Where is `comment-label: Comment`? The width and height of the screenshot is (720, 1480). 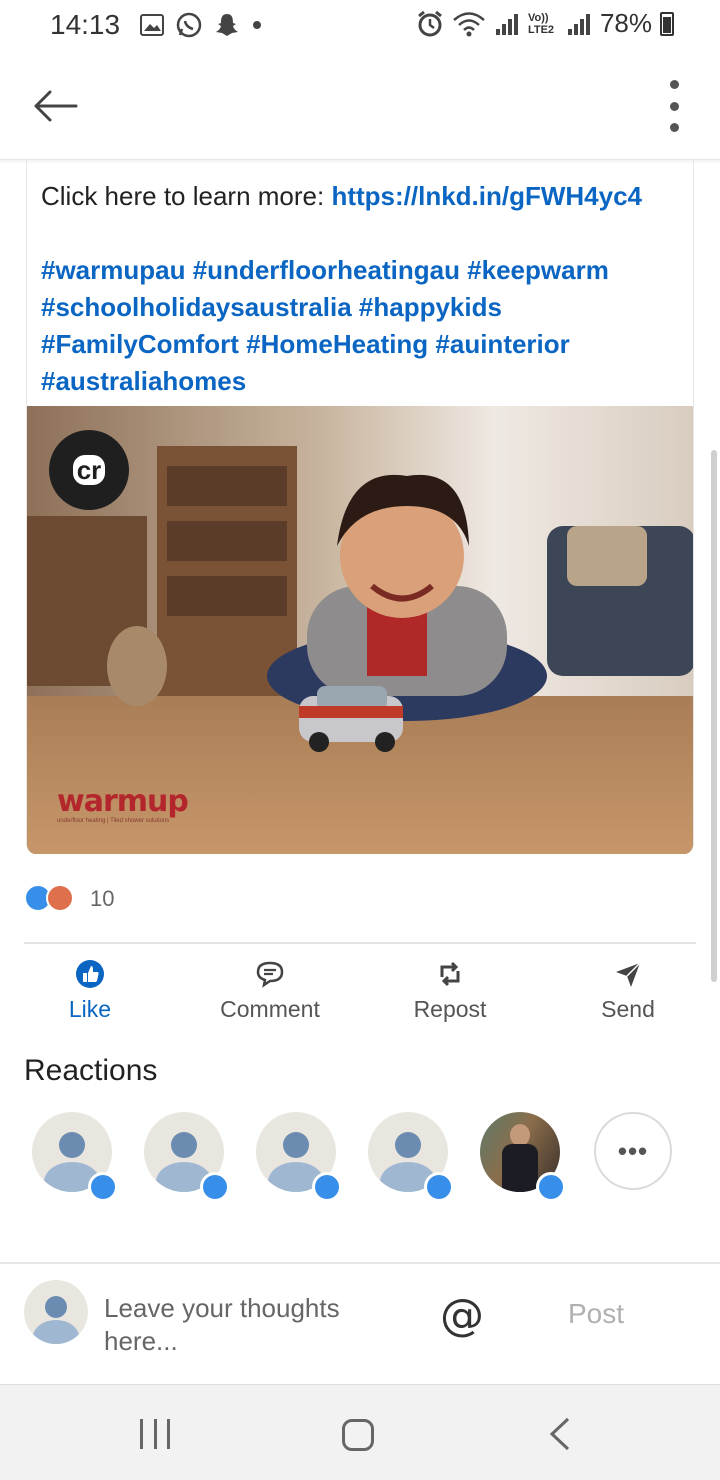
comment-label: Comment is located at coordinates (270, 1009).